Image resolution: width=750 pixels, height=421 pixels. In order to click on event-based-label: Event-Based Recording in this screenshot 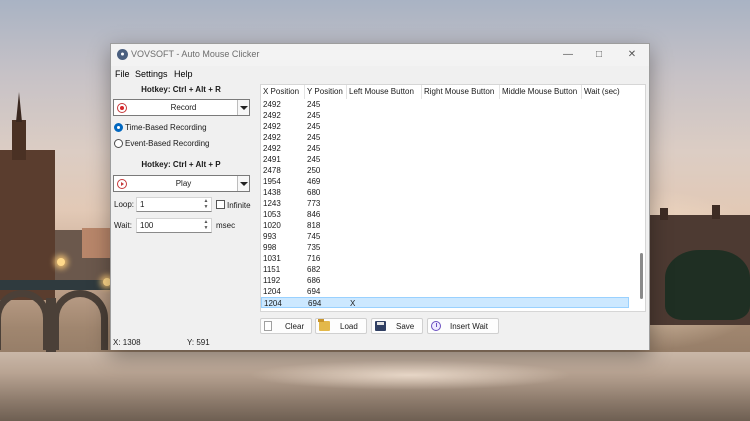, I will do `click(167, 143)`.